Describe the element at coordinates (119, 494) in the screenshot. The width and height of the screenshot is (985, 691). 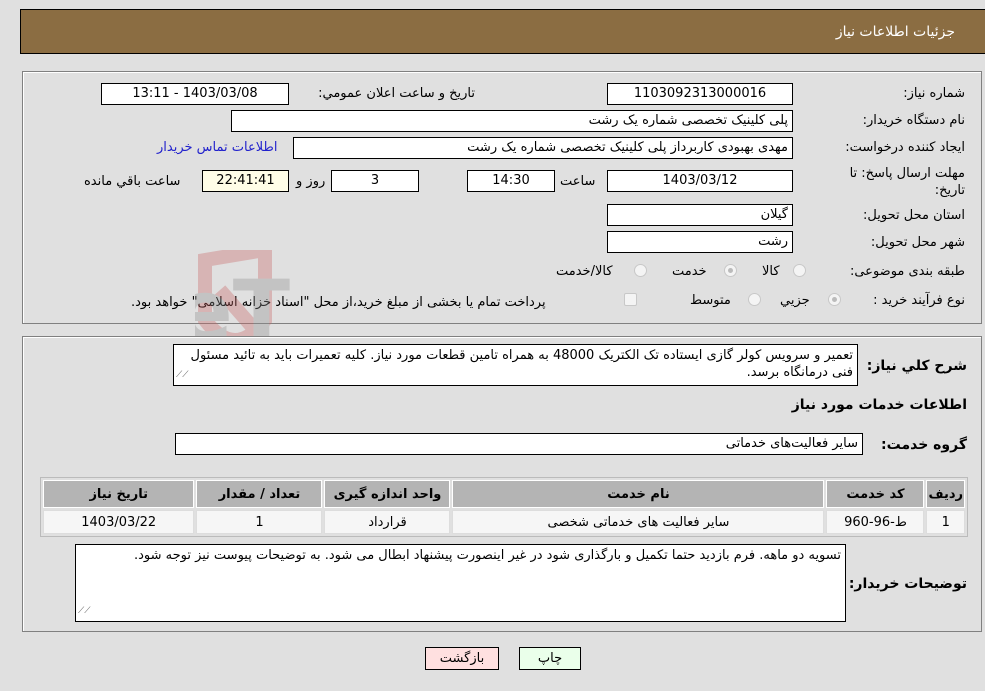
I see `col-need-date: تاریخ نیاز` at that location.